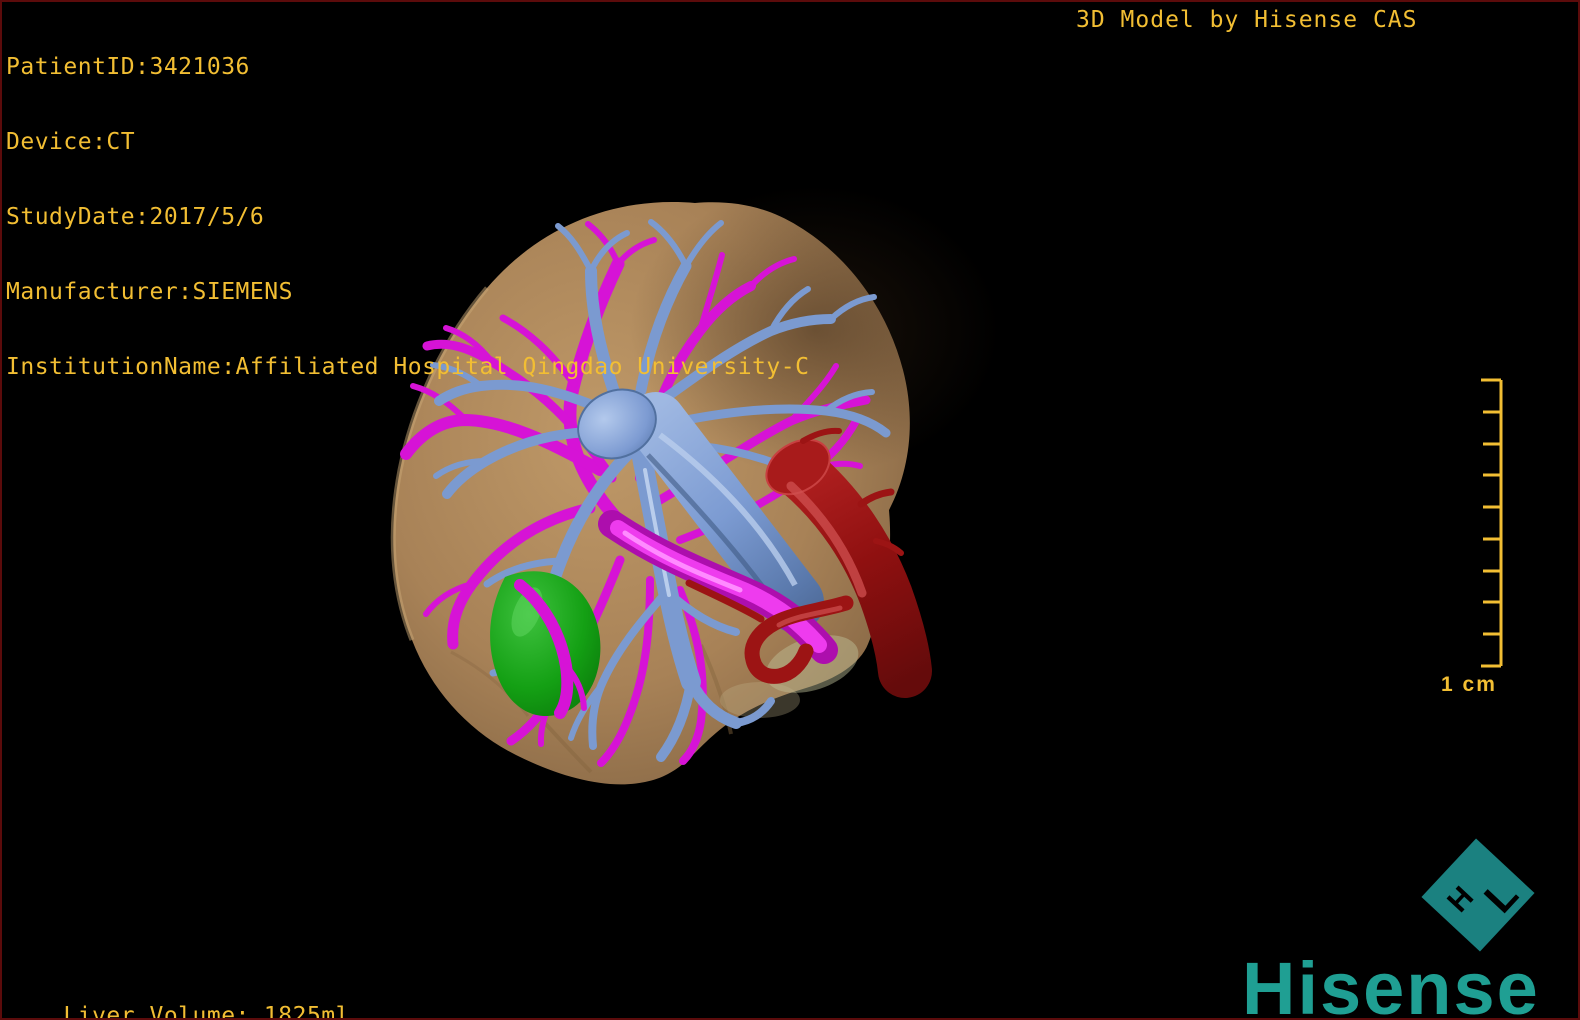 The width and height of the screenshot is (1580, 1020). I want to click on liver-volume-readout: Liver Volume: 1825ml, so click(178, 998).